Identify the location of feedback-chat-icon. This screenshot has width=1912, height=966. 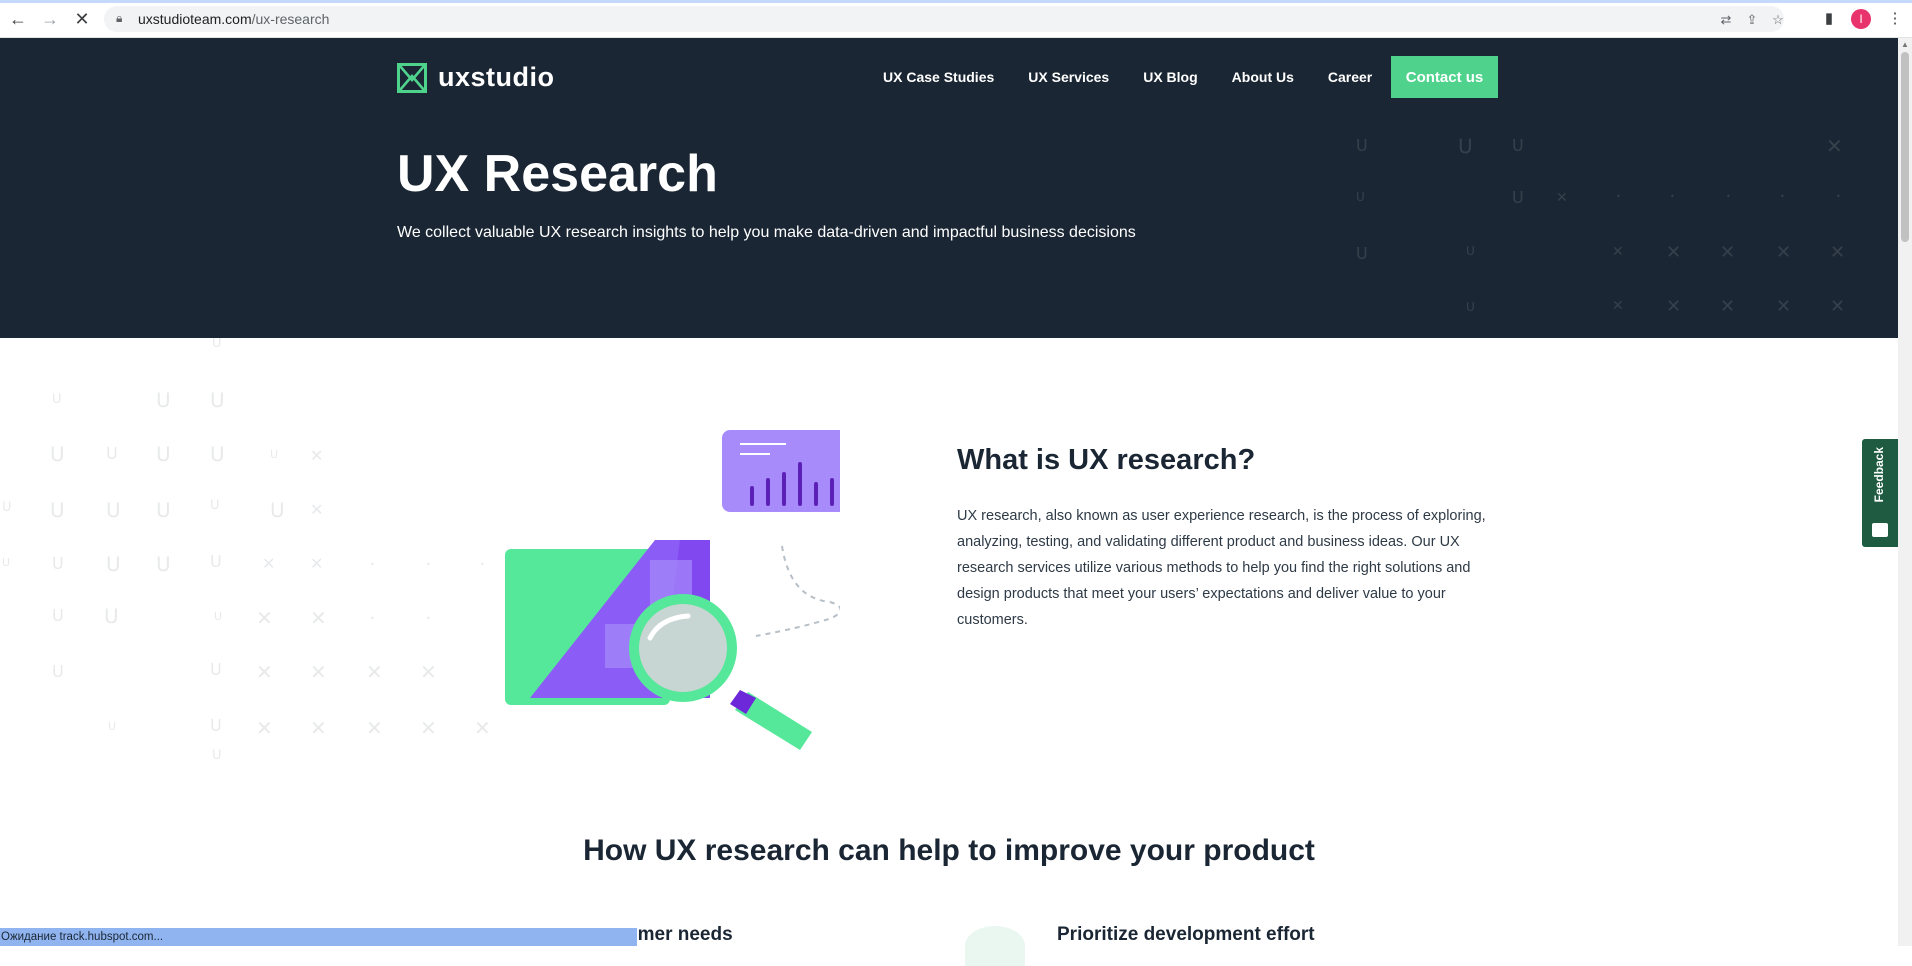
(1880, 530).